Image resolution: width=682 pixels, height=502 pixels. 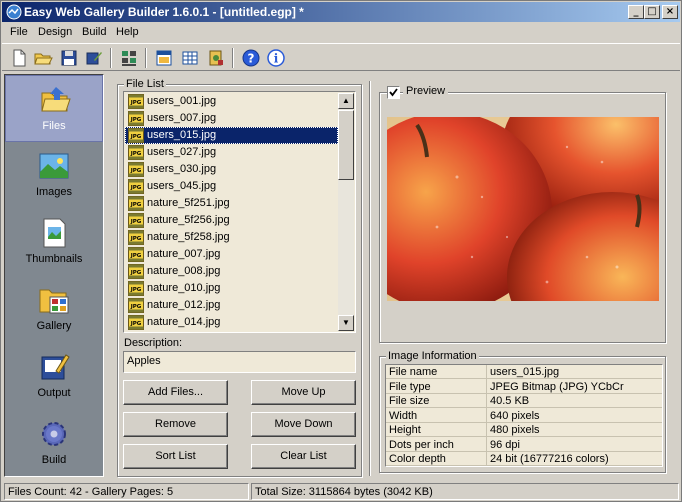 I want to click on remove-button: Remove, so click(x=175, y=424).